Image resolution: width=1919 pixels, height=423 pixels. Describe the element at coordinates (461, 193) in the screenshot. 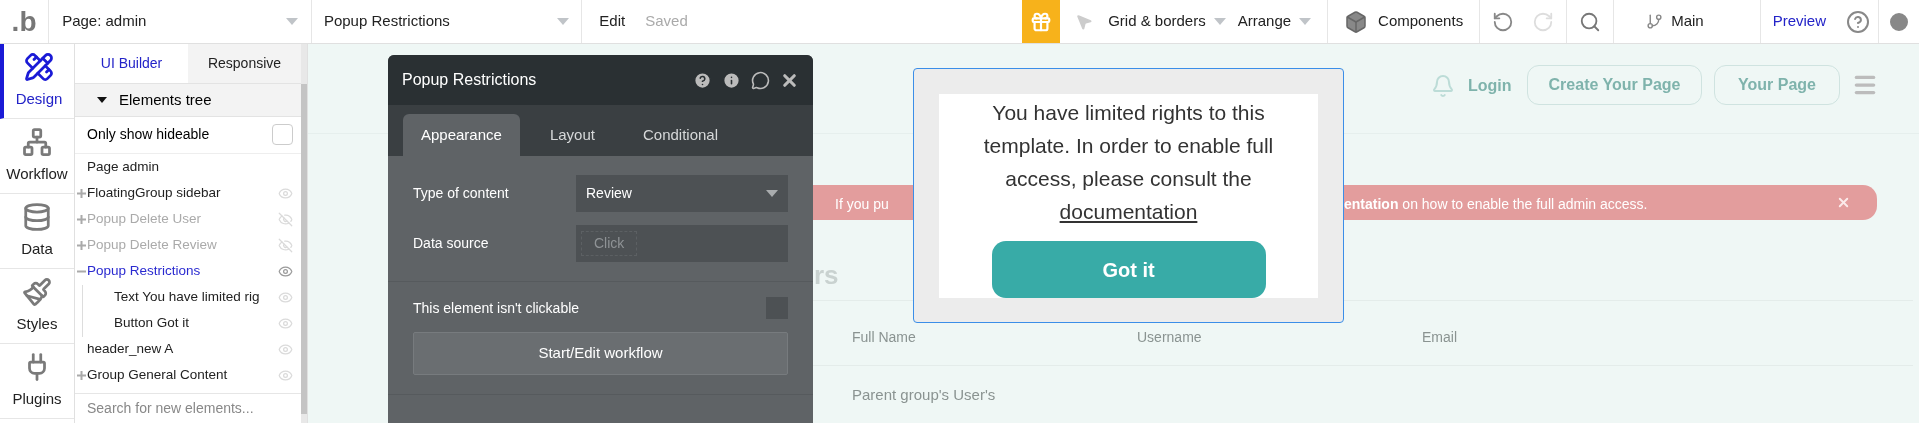

I see `field-label: Type of content` at that location.